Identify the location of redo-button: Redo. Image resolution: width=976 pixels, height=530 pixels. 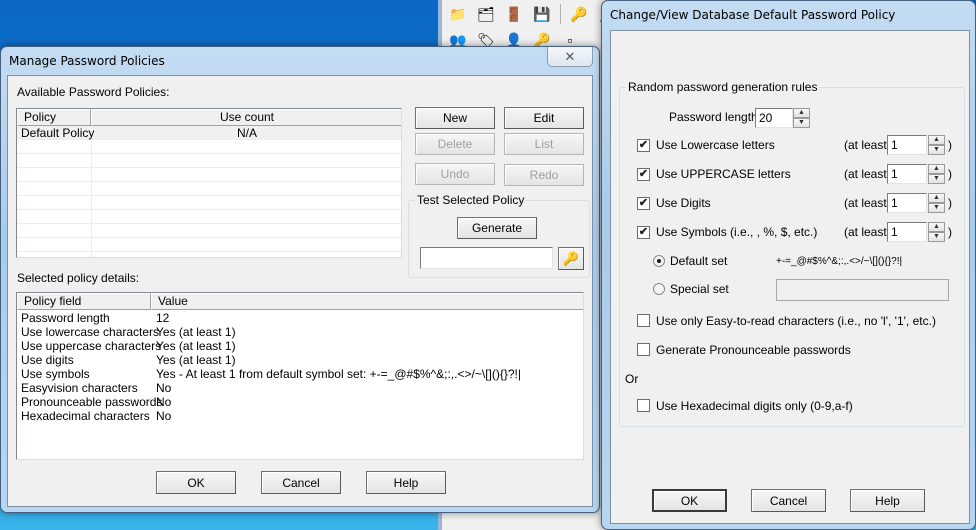
(544, 175).